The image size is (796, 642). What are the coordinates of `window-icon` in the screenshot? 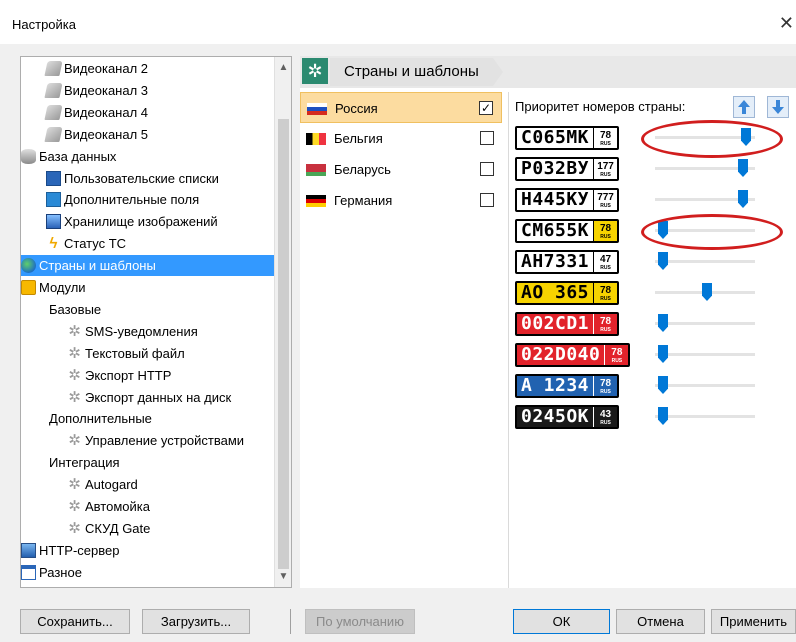 It's located at (28, 572).